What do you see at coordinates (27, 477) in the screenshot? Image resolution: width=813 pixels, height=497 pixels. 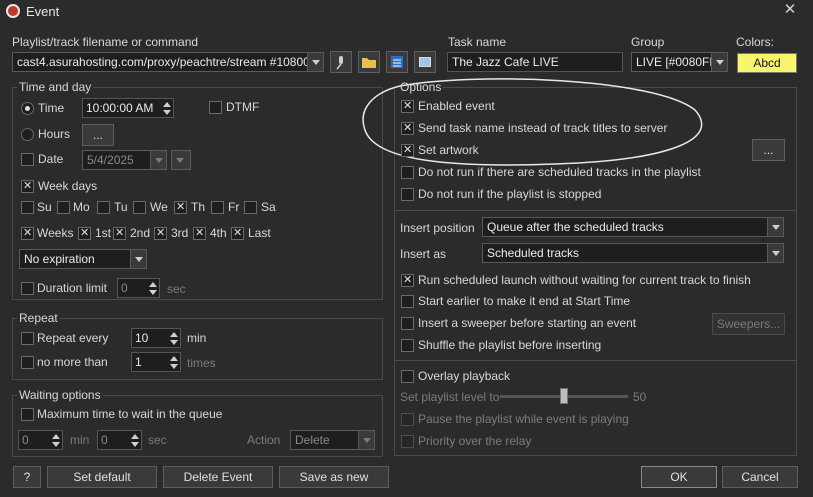 I see `help-button: ?` at bounding box center [27, 477].